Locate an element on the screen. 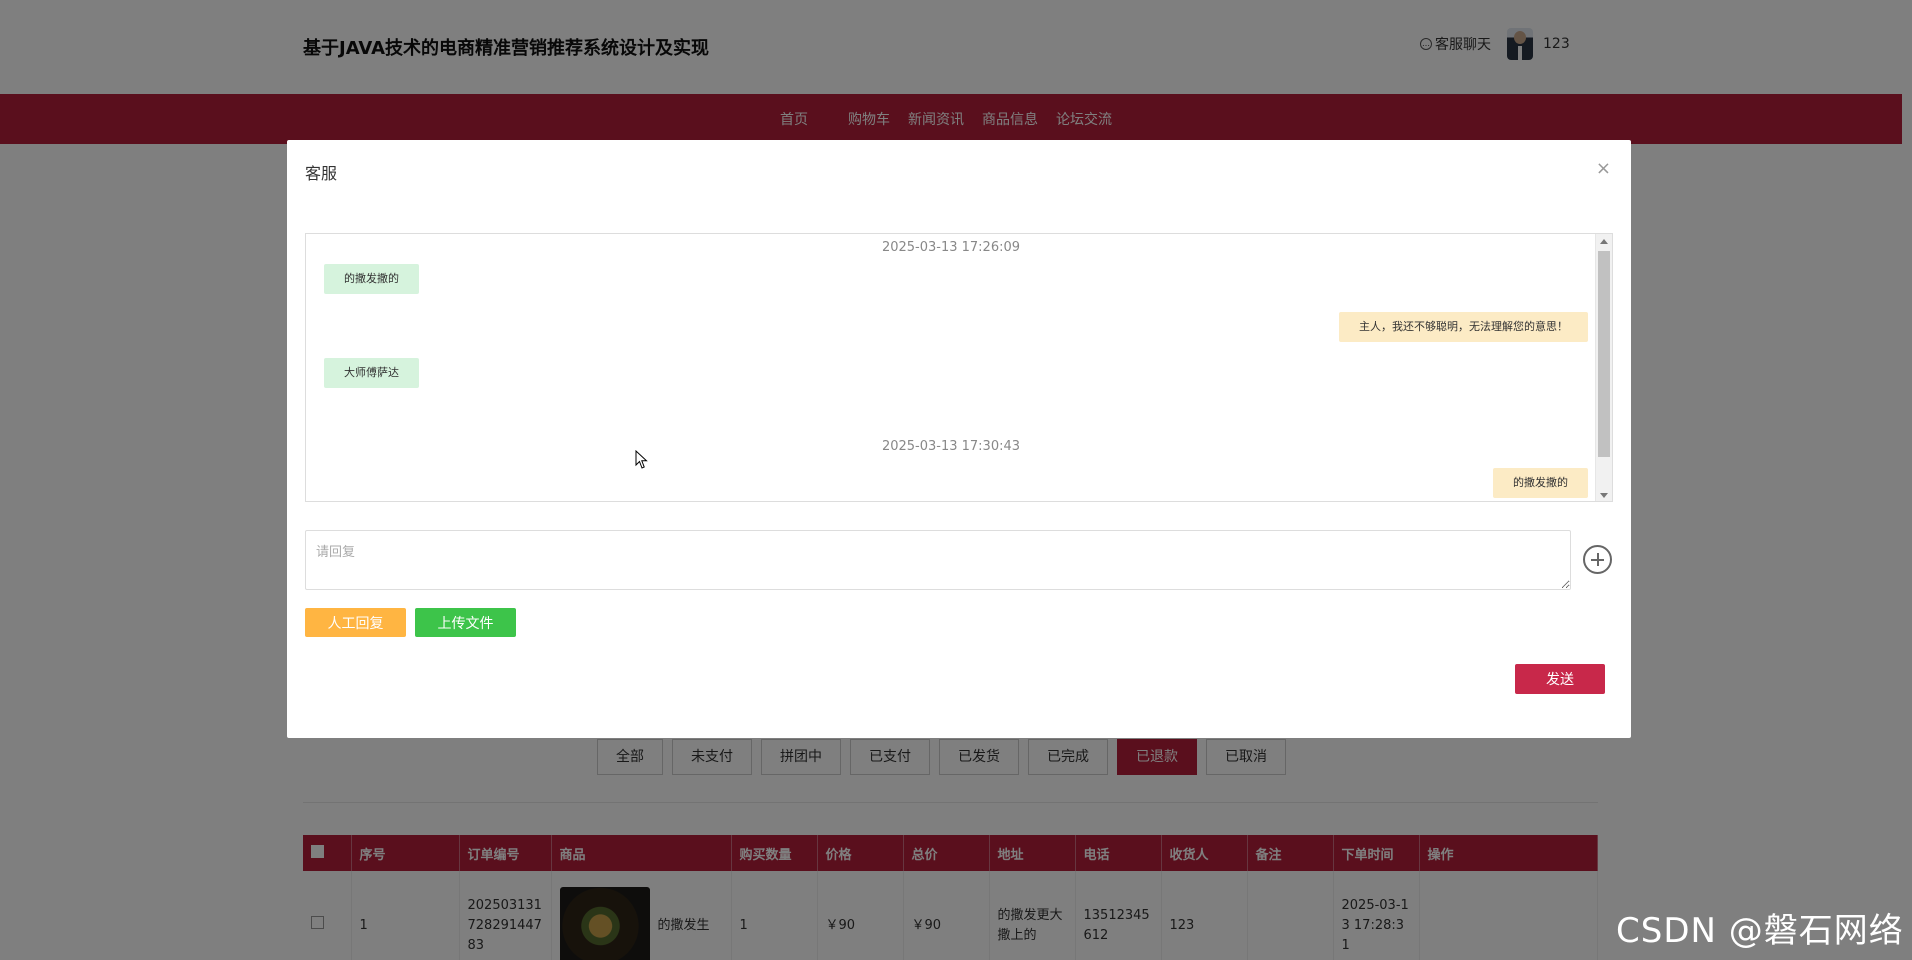 This screenshot has width=1912, height=960. user-message: 大师傅萨达 is located at coordinates (371, 373).